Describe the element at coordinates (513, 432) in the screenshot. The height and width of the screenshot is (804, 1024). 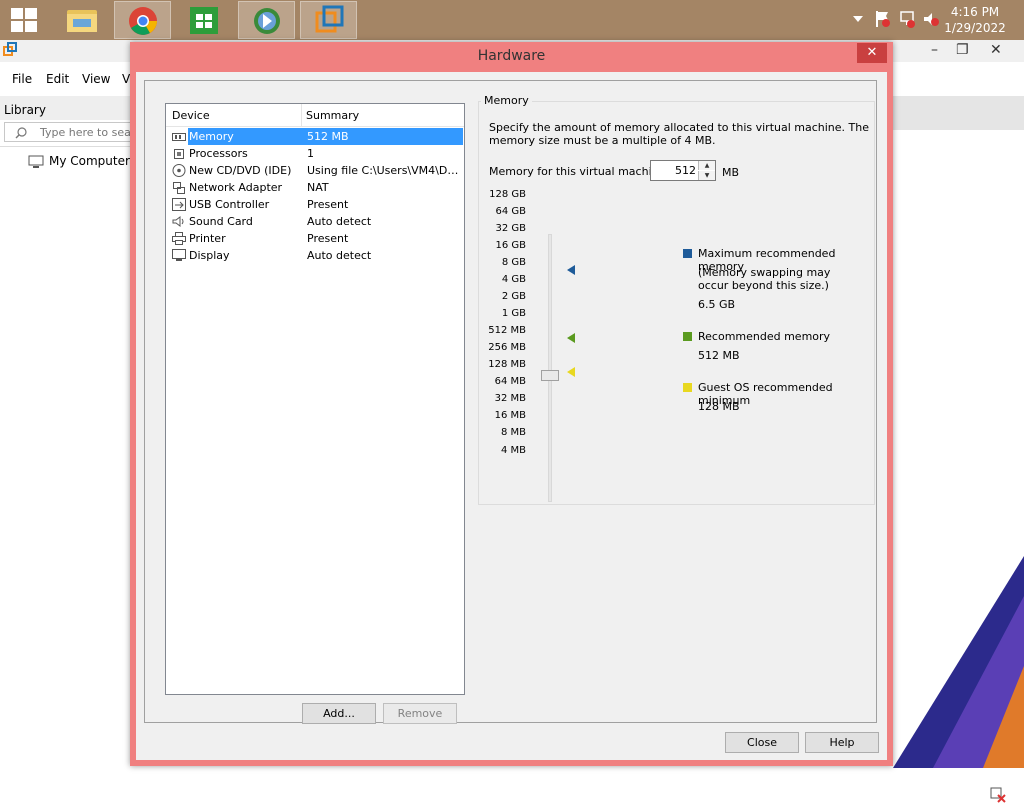
I see `scale-label: 8 MB` at that location.